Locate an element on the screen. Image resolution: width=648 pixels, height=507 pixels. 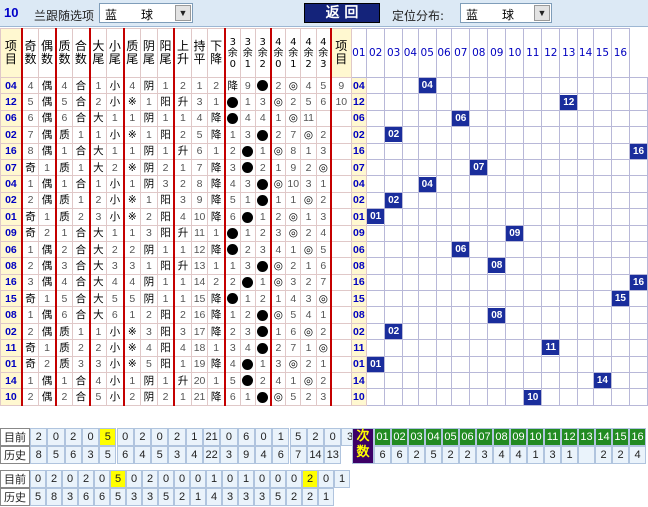
cell: 7 is located at coordinates (199, 167).